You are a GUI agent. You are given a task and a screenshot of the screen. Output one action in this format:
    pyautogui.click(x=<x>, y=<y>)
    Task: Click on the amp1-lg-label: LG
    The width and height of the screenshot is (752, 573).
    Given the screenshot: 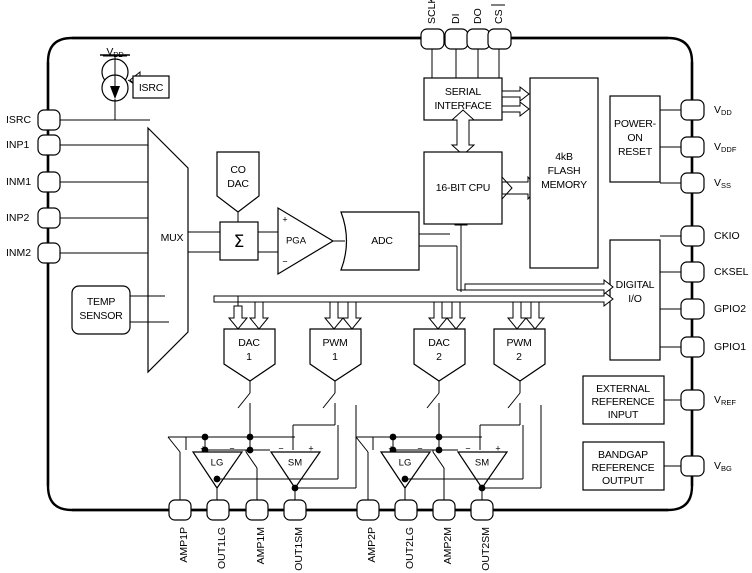 What is the action you would take?
    pyautogui.click(x=217, y=463)
    